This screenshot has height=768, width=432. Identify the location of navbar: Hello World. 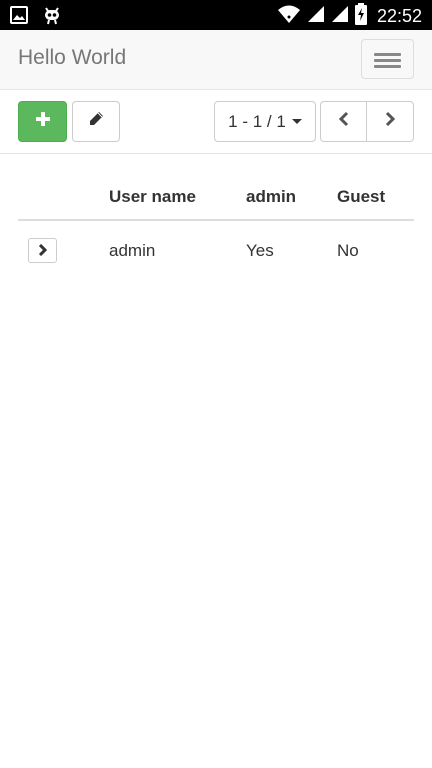
(216, 60).